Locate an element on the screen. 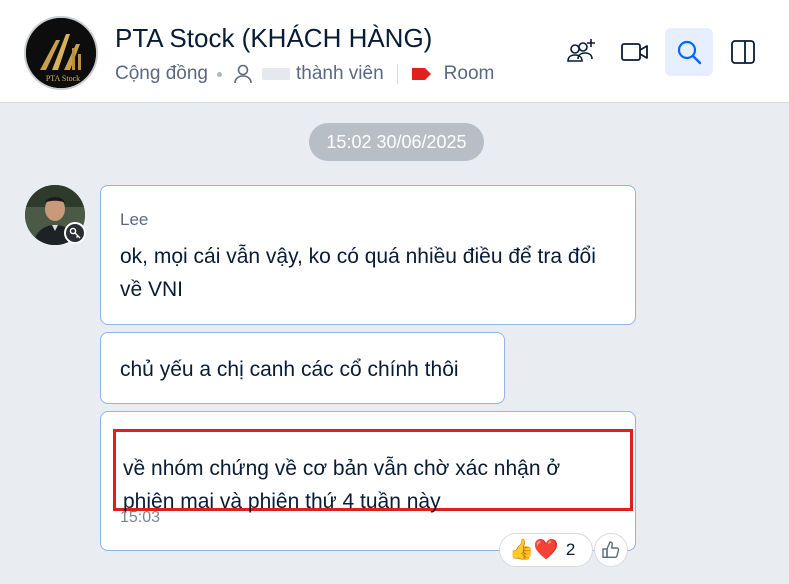  thumbs-up-reaction: 👍 is located at coordinates (521, 550).